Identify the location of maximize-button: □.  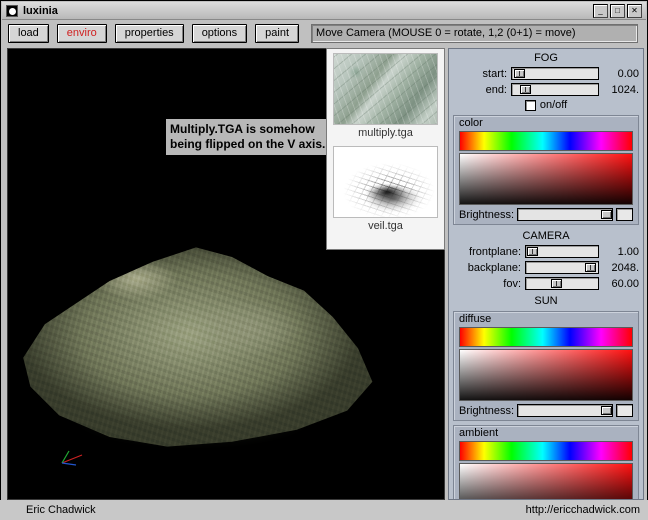
(617, 10).